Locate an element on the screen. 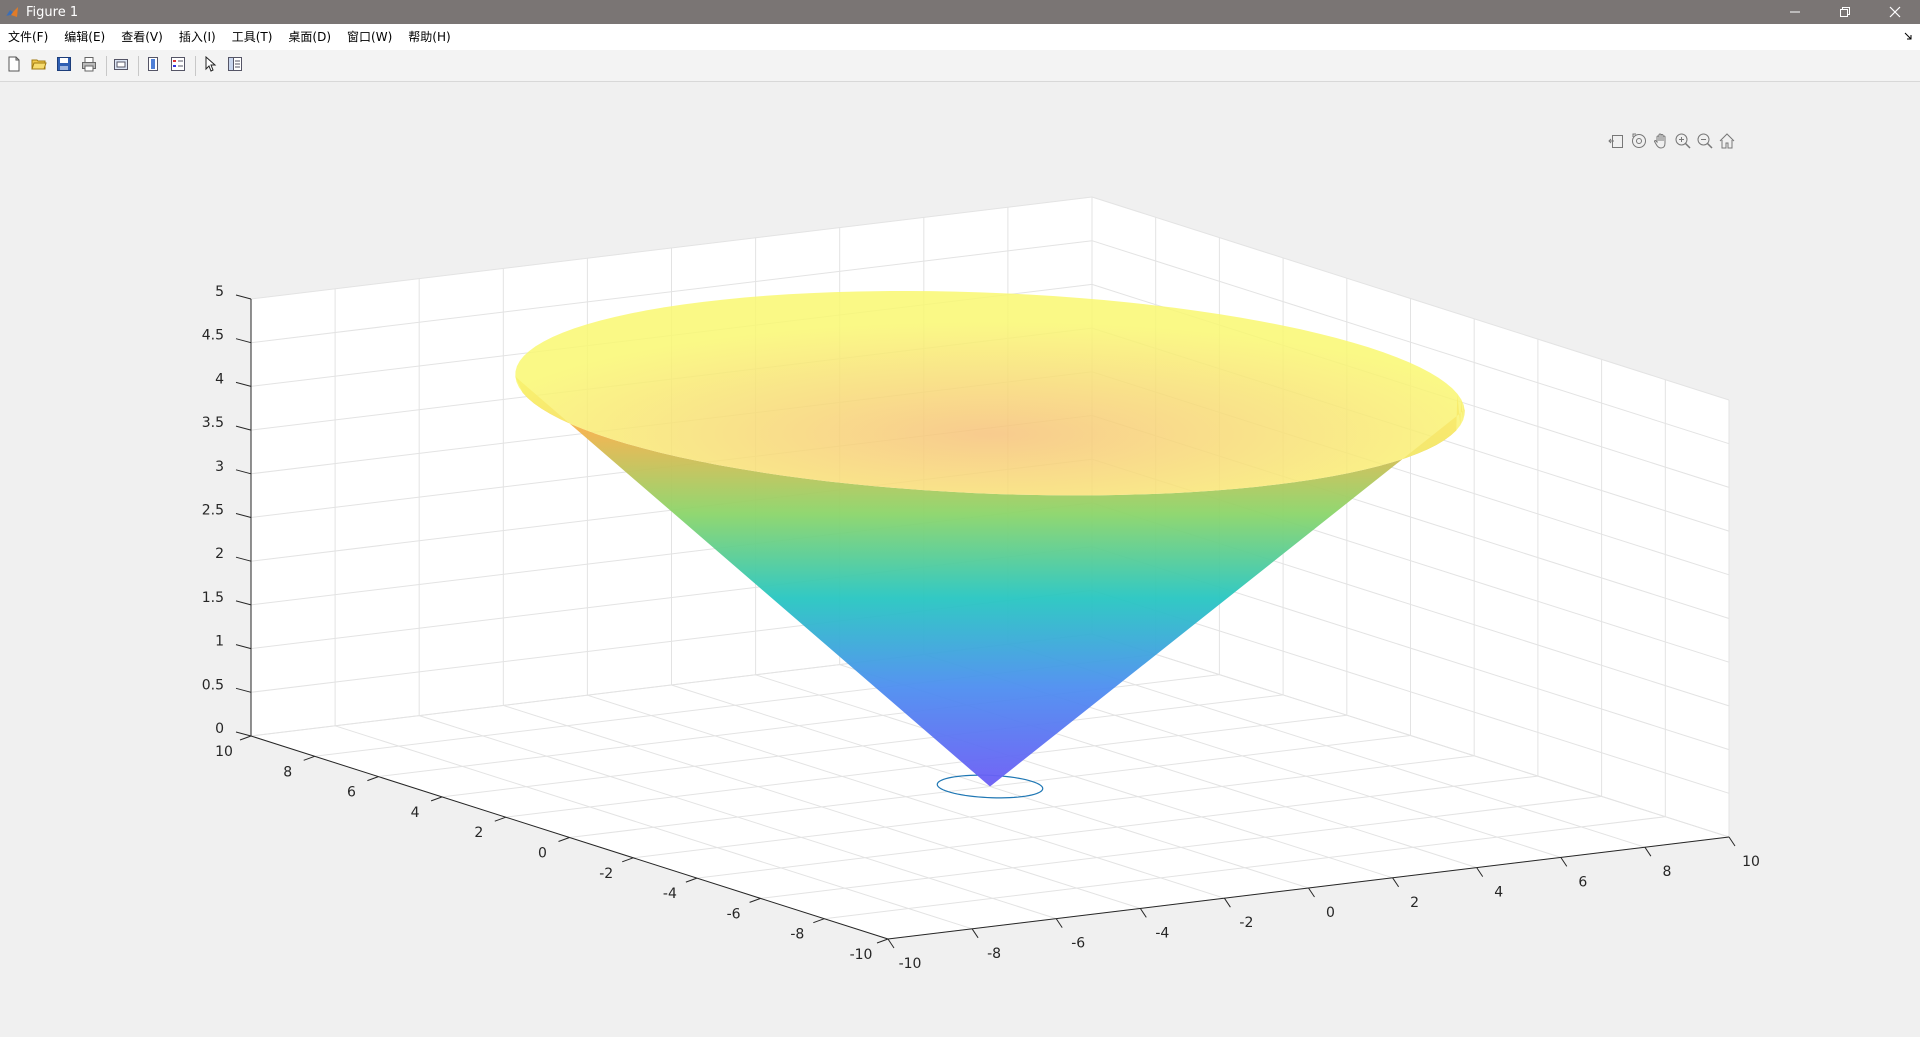  select-pointer-button is located at coordinates (210, 66).